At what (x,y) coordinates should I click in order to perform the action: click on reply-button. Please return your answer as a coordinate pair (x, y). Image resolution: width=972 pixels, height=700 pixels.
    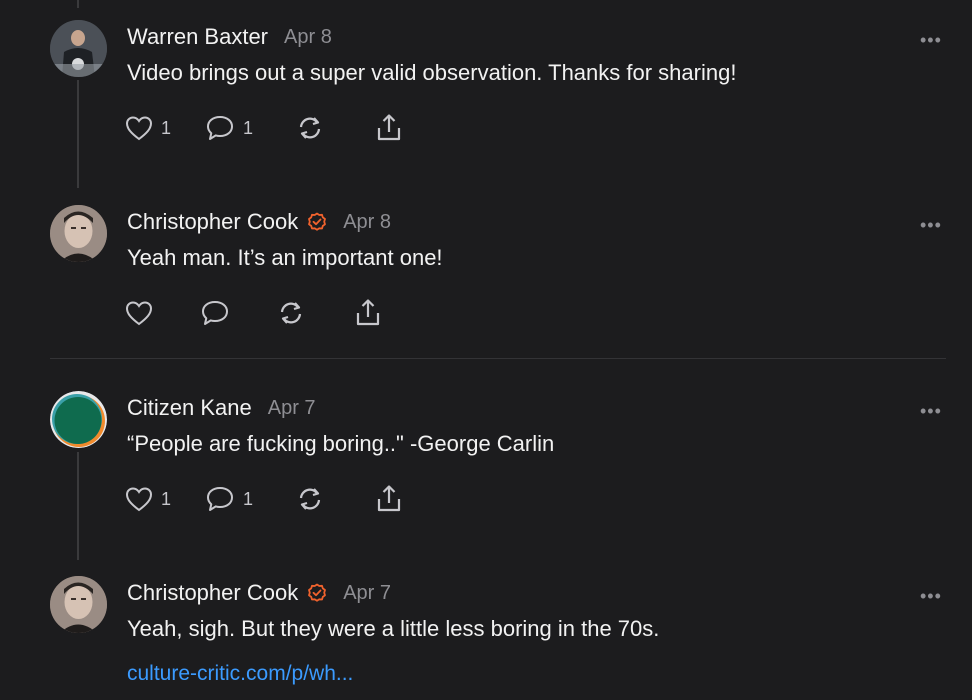
    Looking at the image, I should click on (215, 313).